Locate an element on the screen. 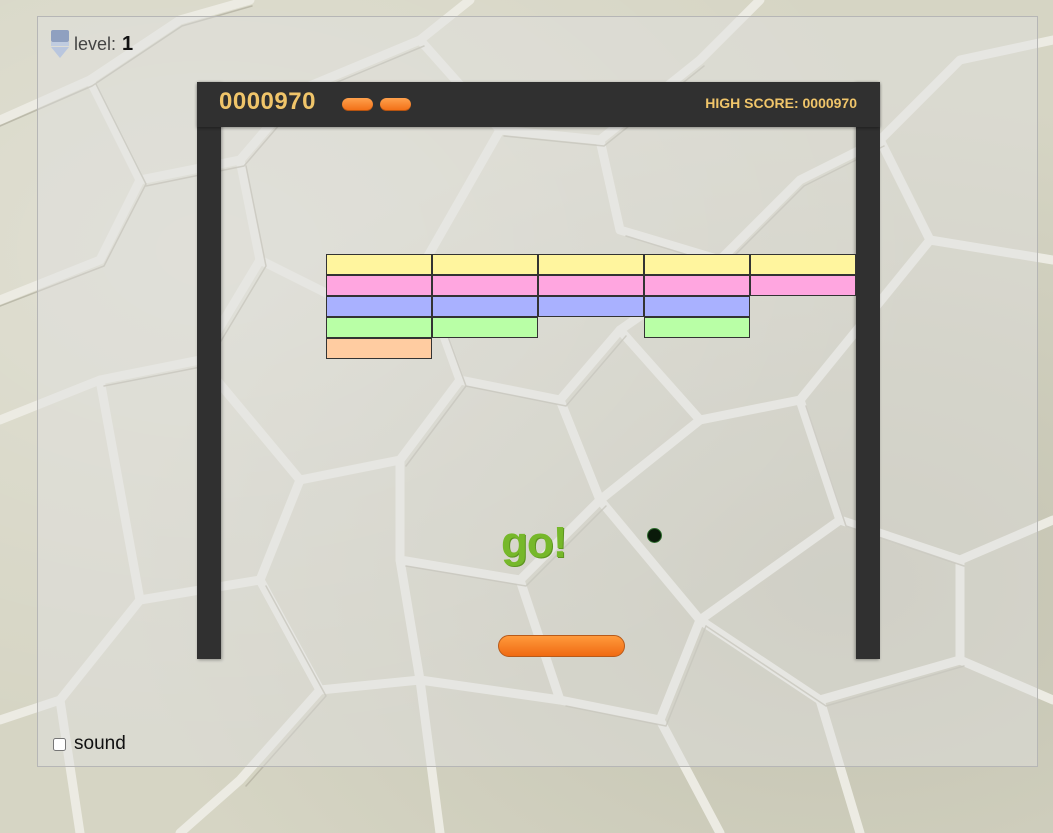 This screenshot has height=833, width=1053. playfield-left-wall is located at coordinates (209, 370).